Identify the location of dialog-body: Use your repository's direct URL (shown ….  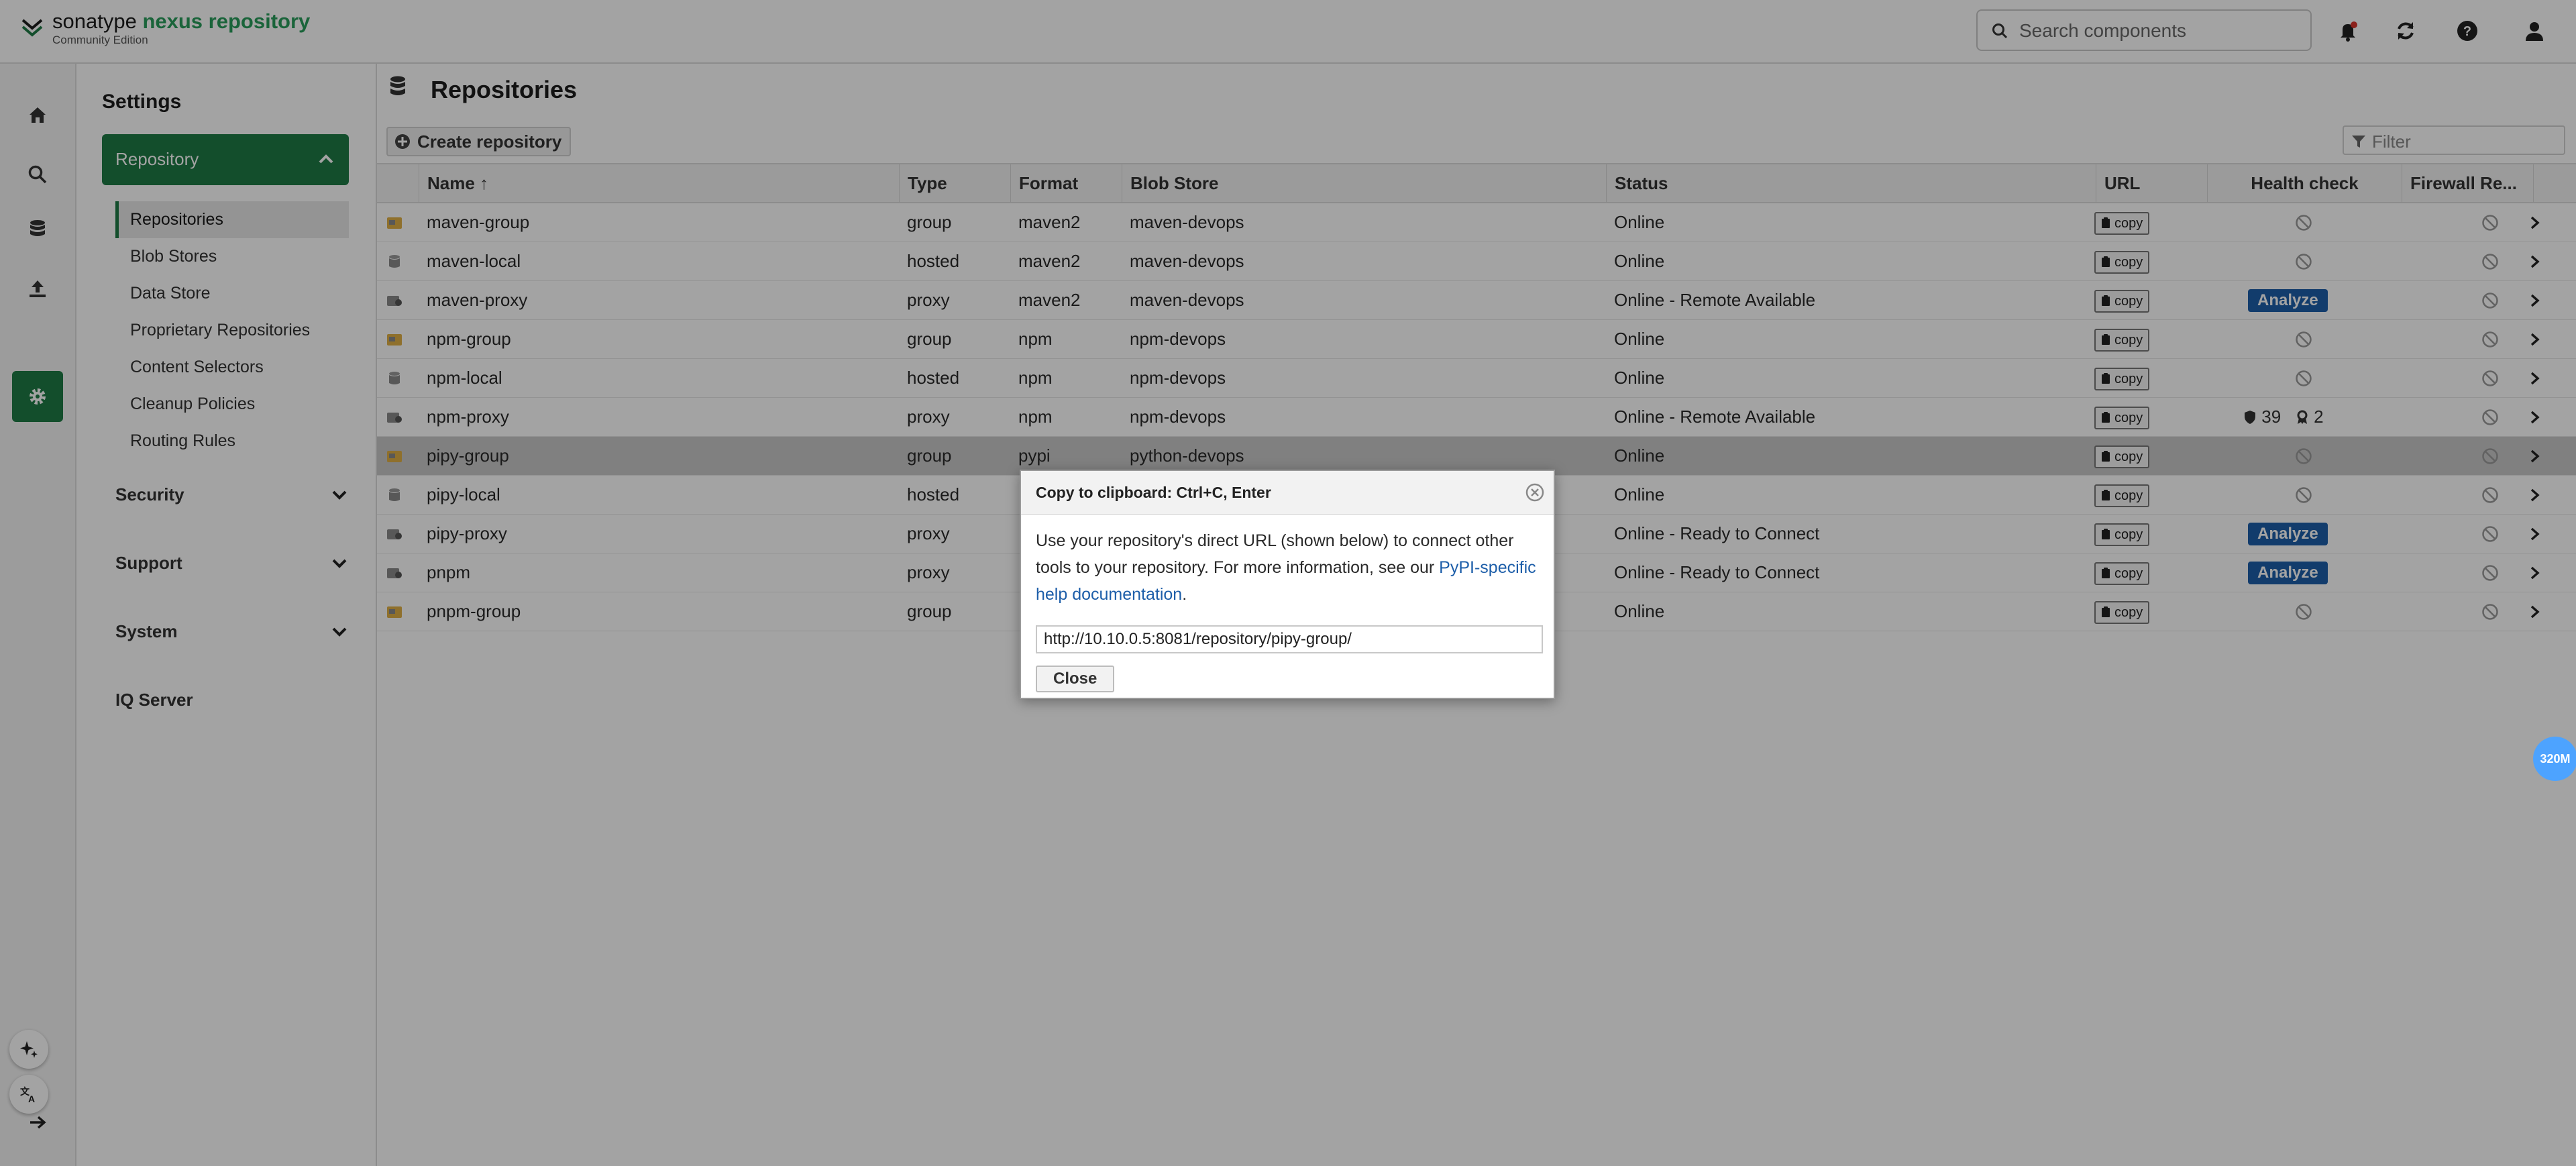
(1288, 567).